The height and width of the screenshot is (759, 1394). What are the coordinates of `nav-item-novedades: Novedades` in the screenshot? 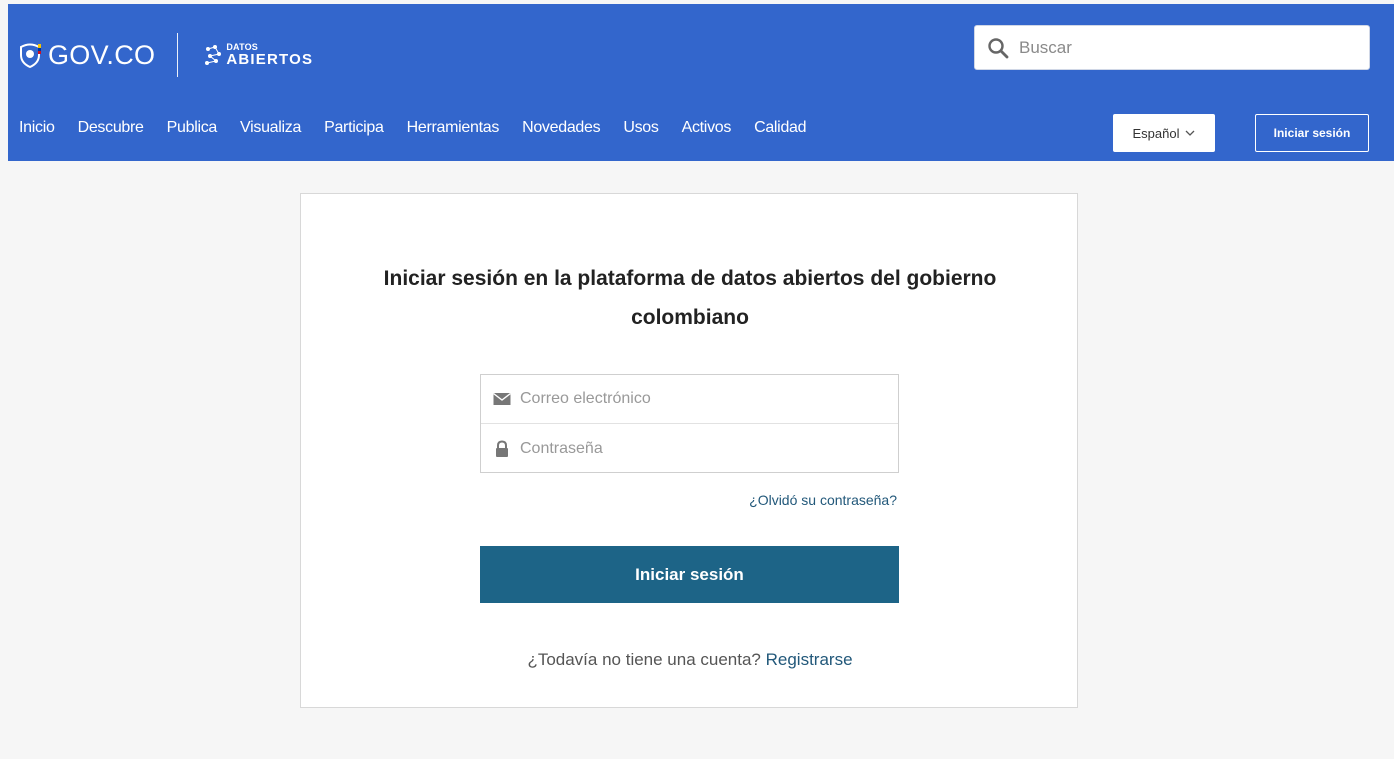 It's located at (561, 128).